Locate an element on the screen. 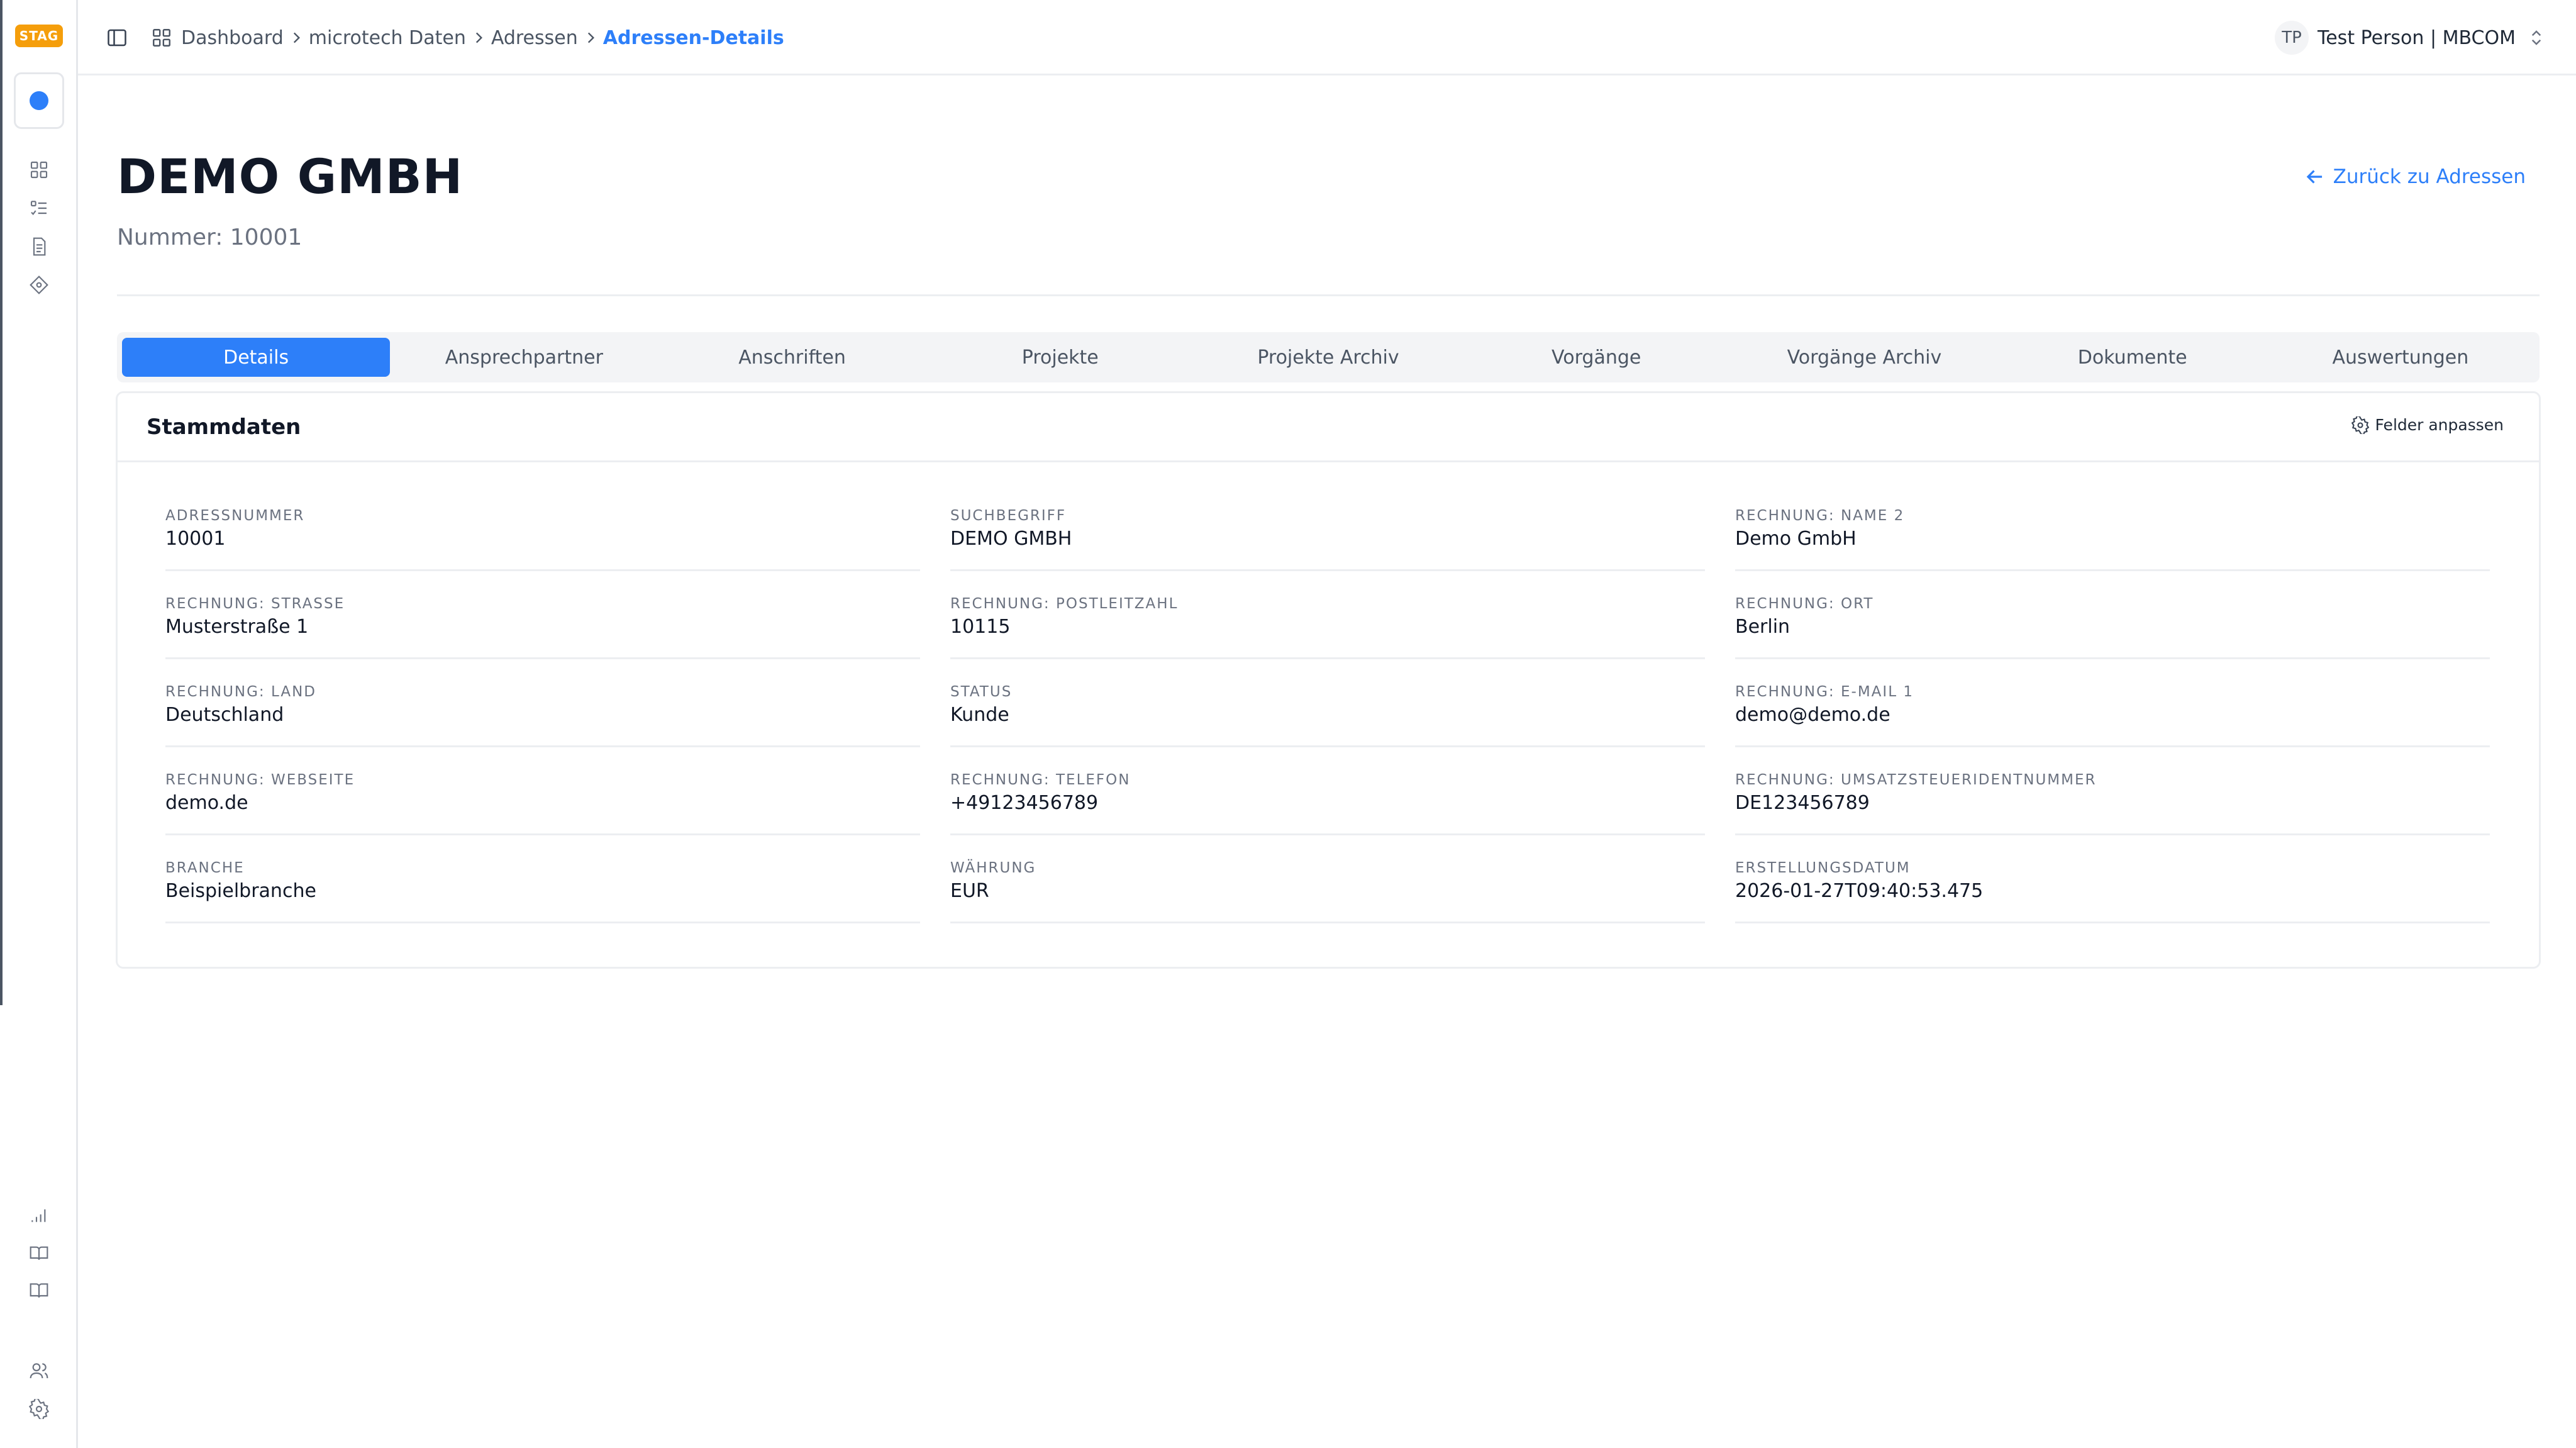 The height and width of the screenshot is (1448, 2576). tab-ansprechpartner: Ansprechpartner is located at coordinates (524, 357).